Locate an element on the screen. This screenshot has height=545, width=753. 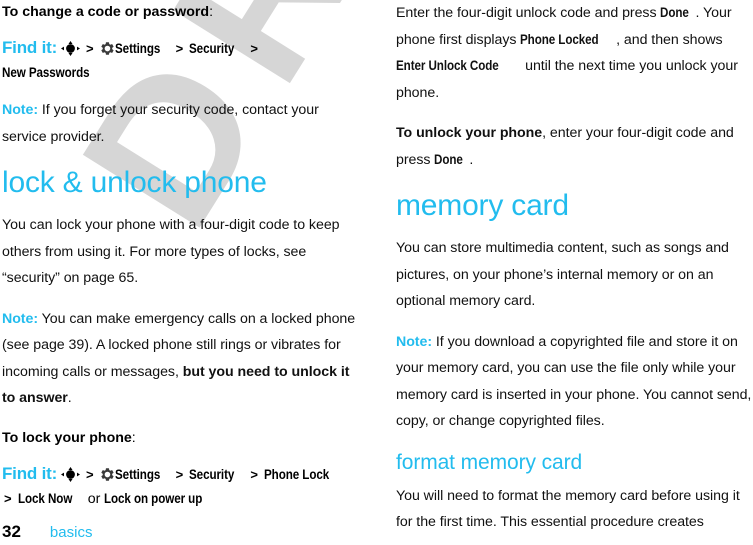
chapter-name: basics is located at coordinates (71, 532).